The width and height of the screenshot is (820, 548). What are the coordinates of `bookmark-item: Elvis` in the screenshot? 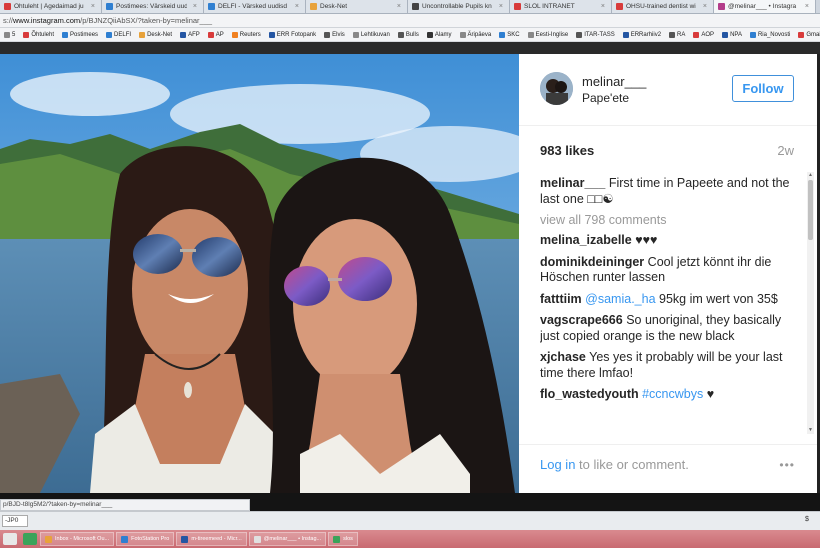 It's located at (334, 34).